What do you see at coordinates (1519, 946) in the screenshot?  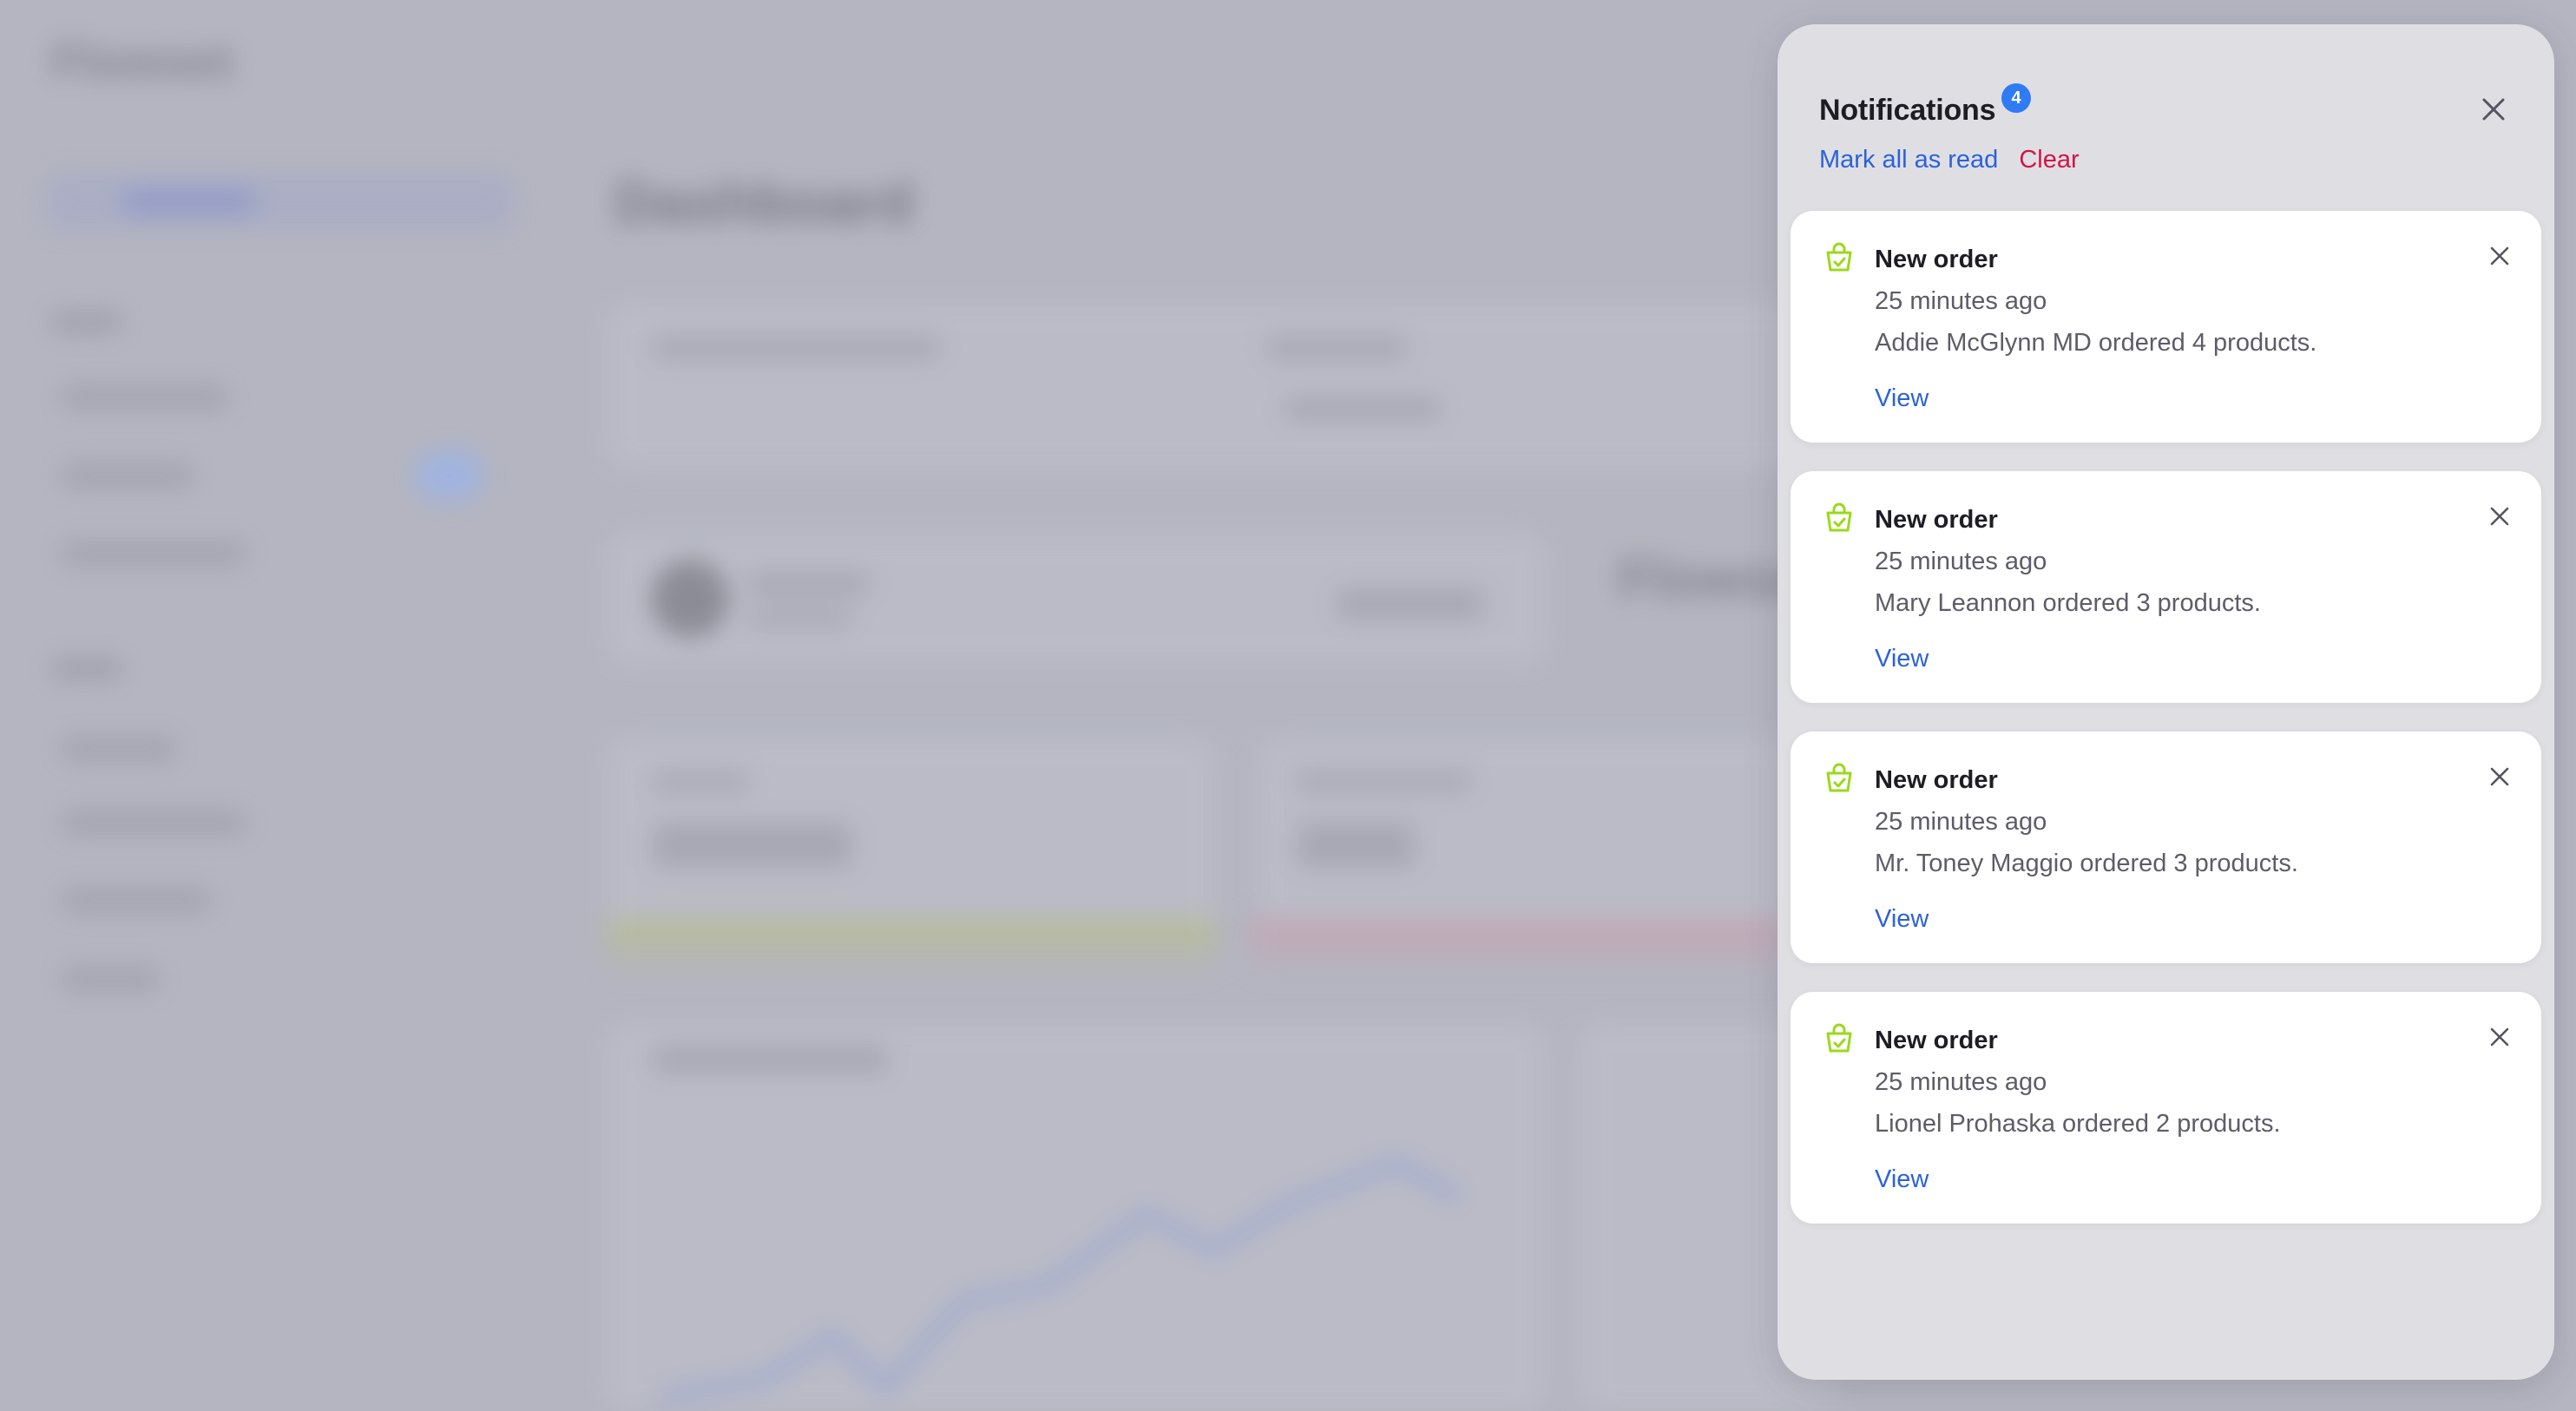 I see `sparkline-red` at bounding box center [1519, 946].